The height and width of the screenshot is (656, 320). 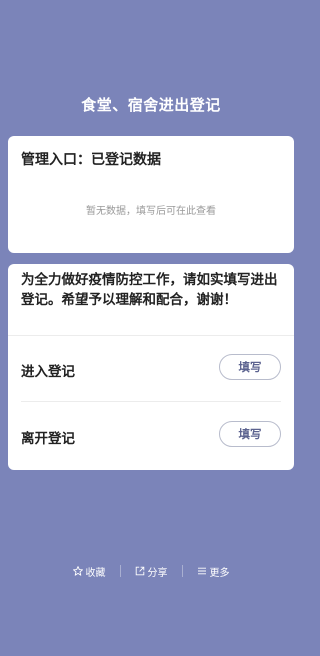 What do you see at coordinates (250, 367) in the screenshot?
I see `enter-fill-button: 填写` at bounding box center [250, 367].